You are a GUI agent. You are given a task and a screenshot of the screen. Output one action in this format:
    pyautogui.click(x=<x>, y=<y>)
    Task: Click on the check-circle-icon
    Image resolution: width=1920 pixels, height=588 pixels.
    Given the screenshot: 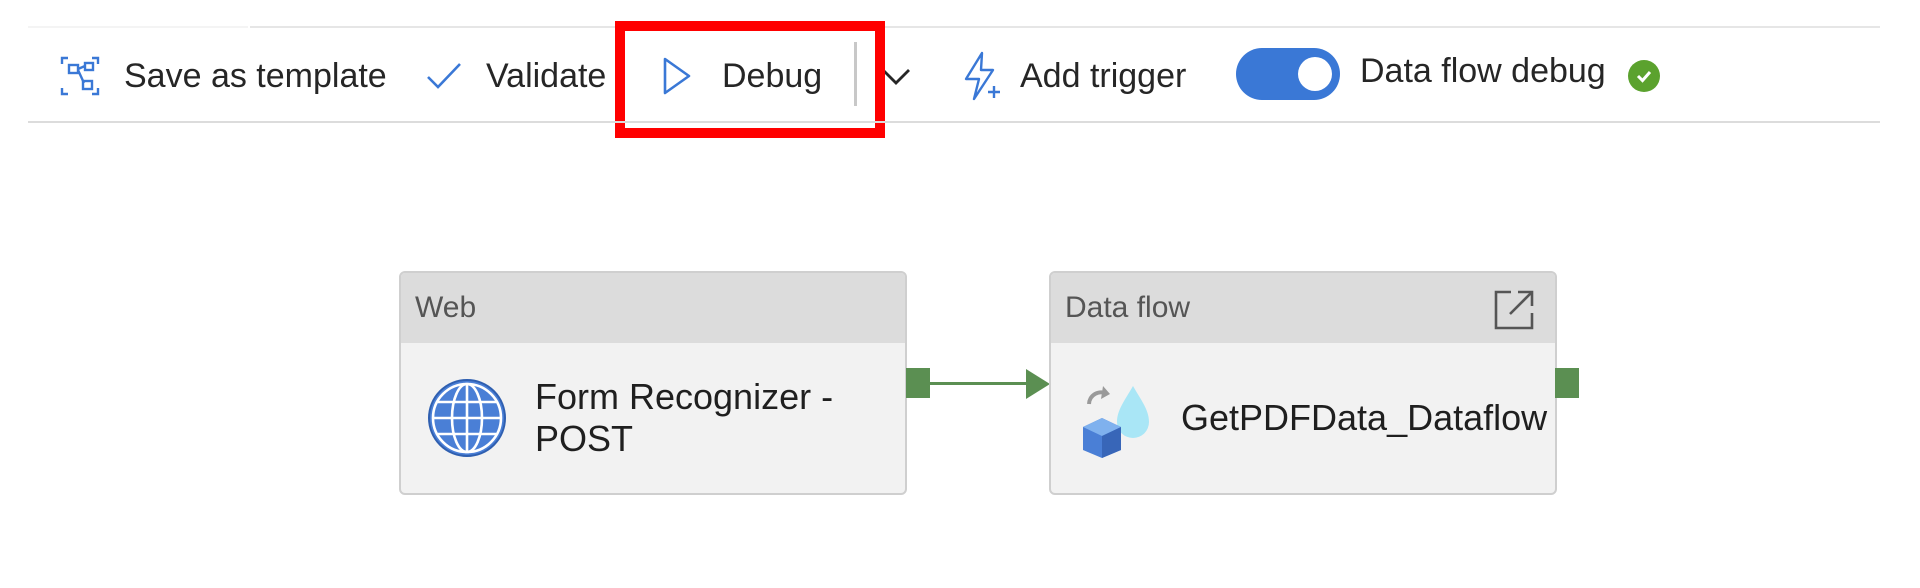 What is the action you would take?
    pyautogui.click(x=1644, y=76)
    